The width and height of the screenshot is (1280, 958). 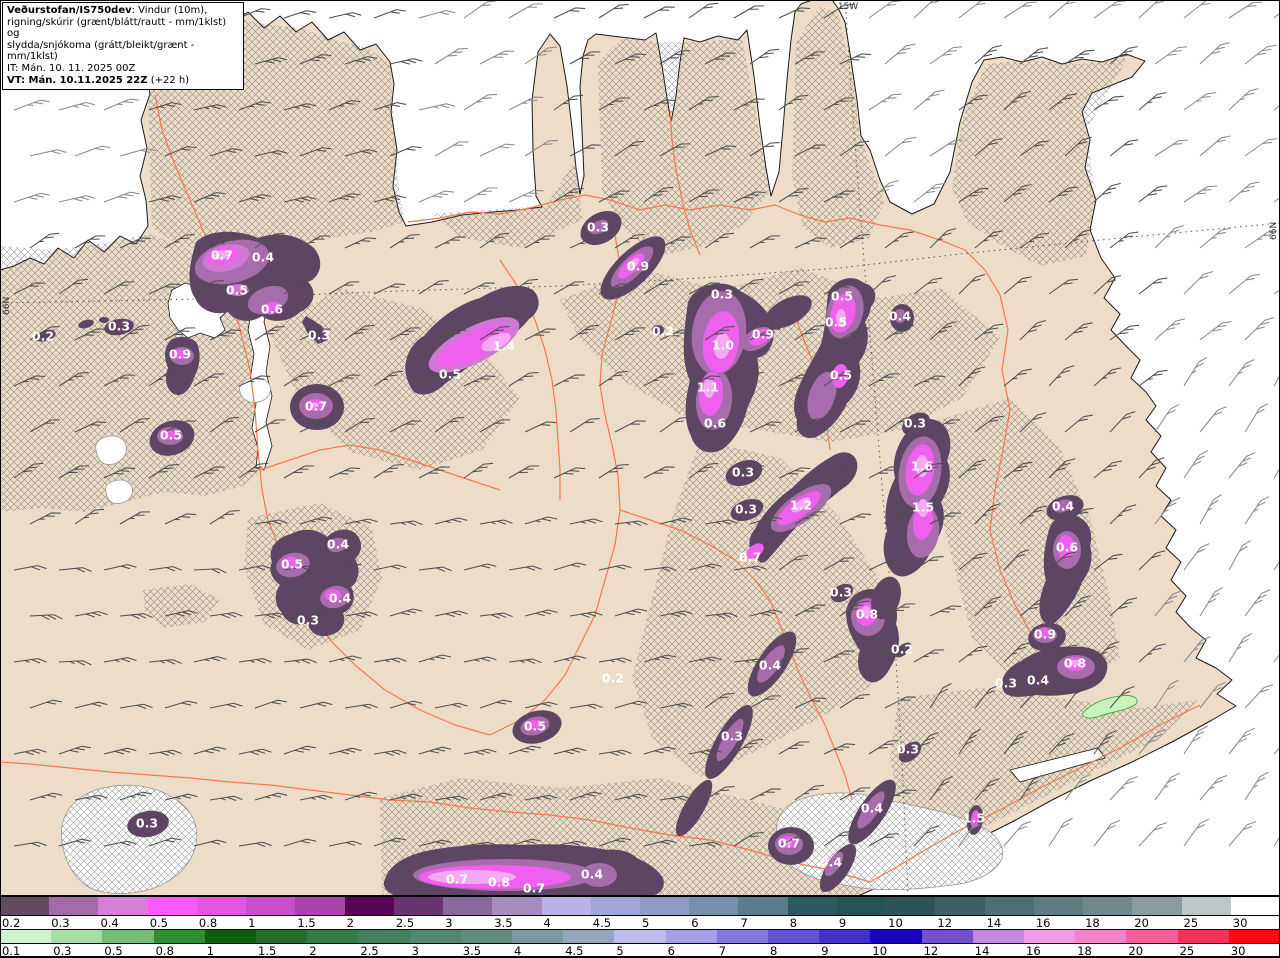 What do you see at coordinates (449, 923) in the screenshot?
I see `snow-colorbar-tick-label: 3` at bounding box center [449, 923].